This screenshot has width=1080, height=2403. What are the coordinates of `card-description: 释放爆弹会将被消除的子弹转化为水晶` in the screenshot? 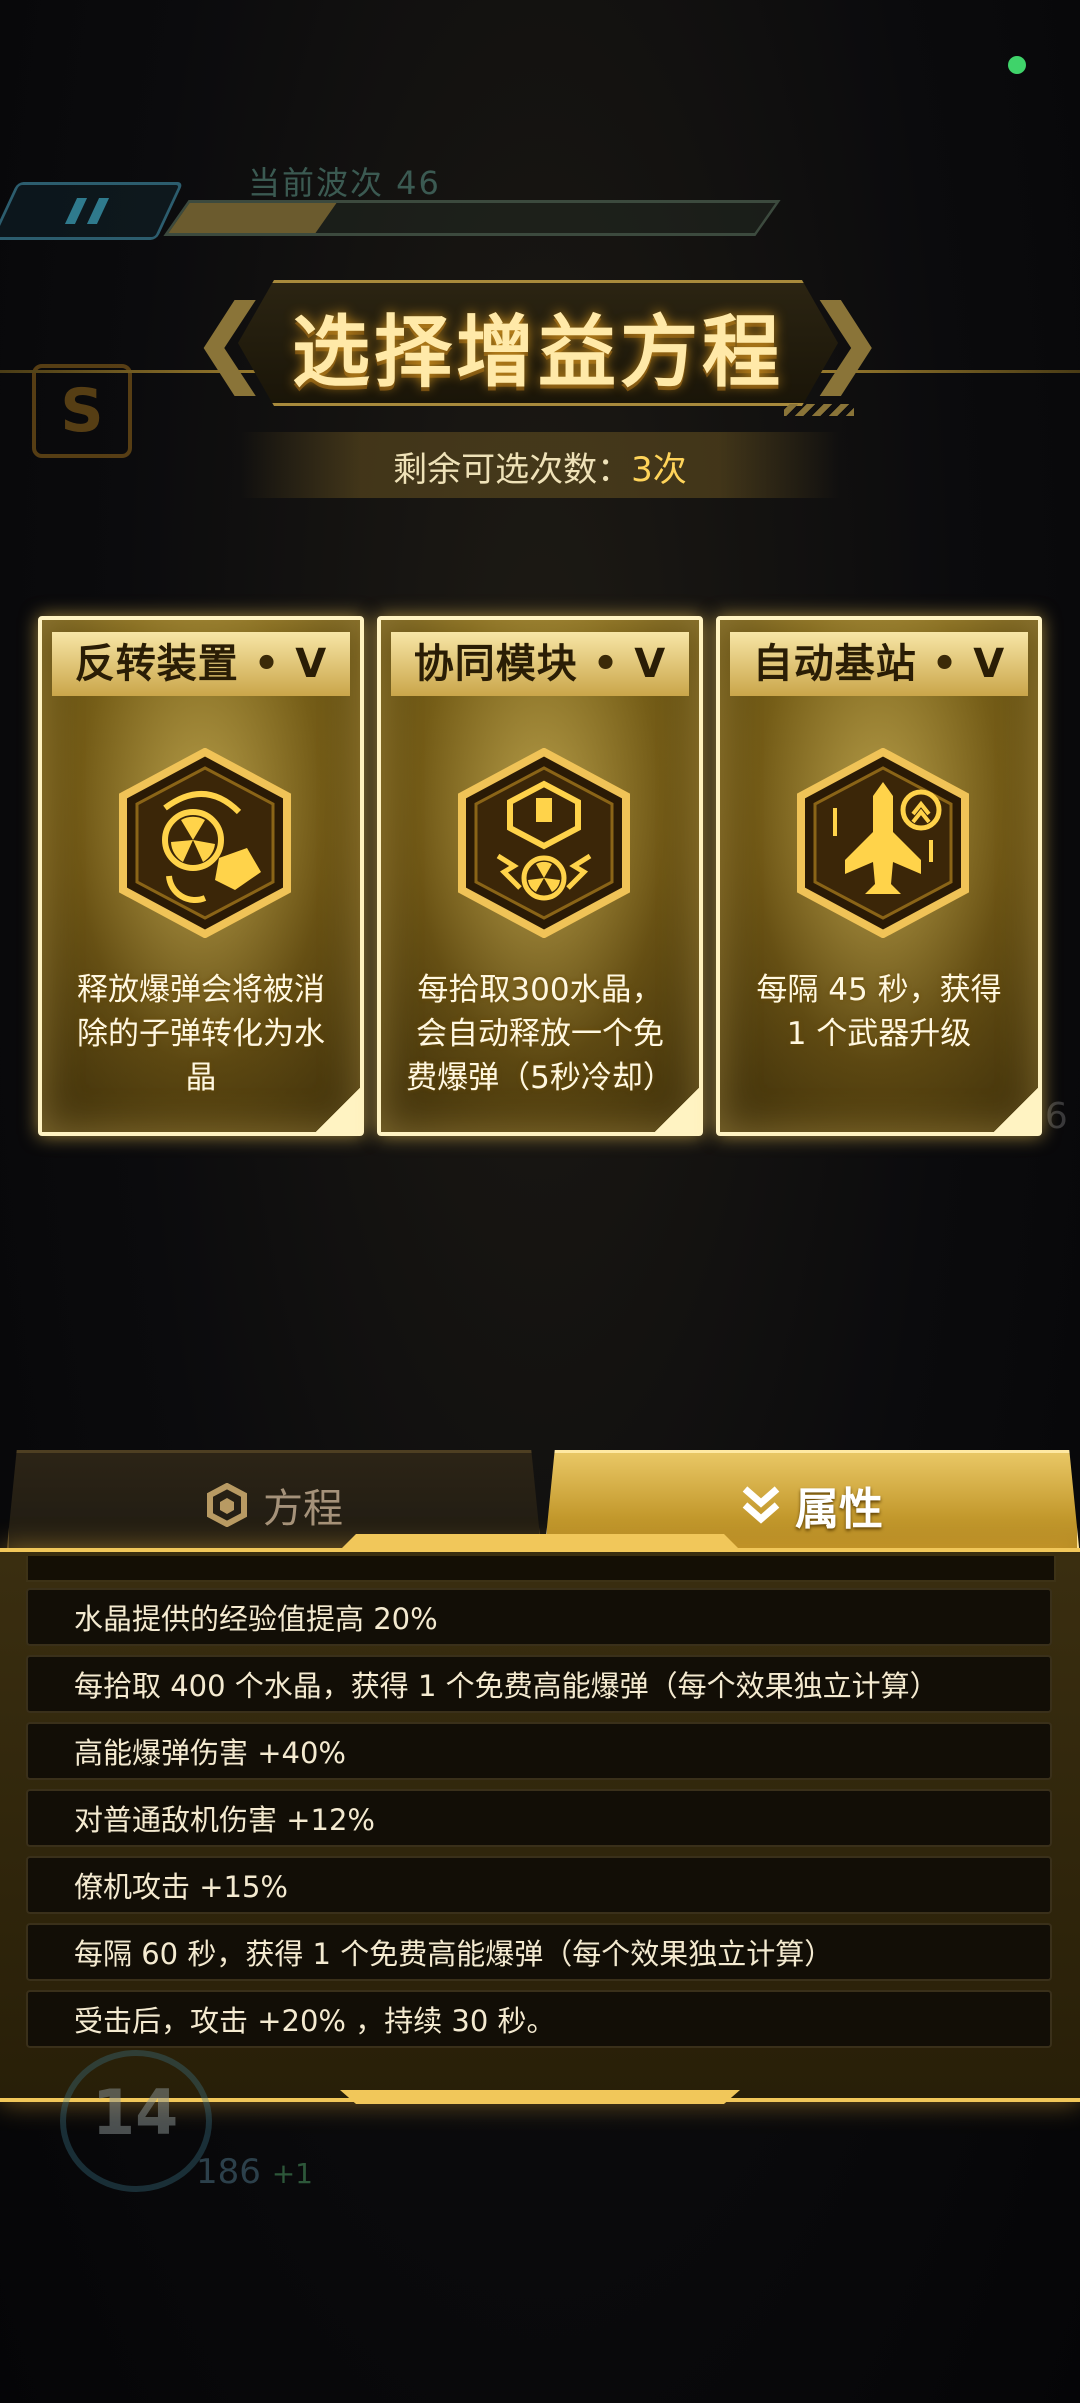 It's located at (201, 1034).